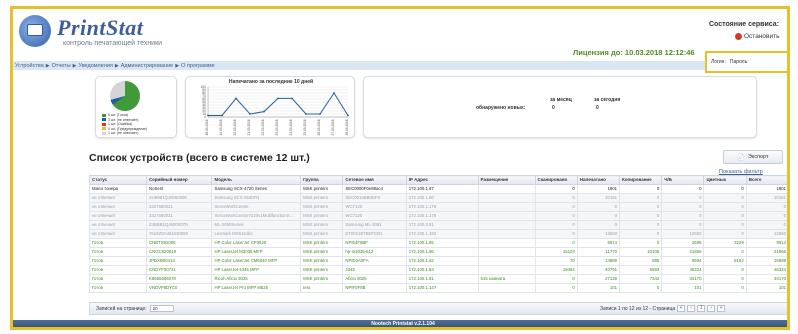  I want to click on per-page-select: 20, so click(161, 308).